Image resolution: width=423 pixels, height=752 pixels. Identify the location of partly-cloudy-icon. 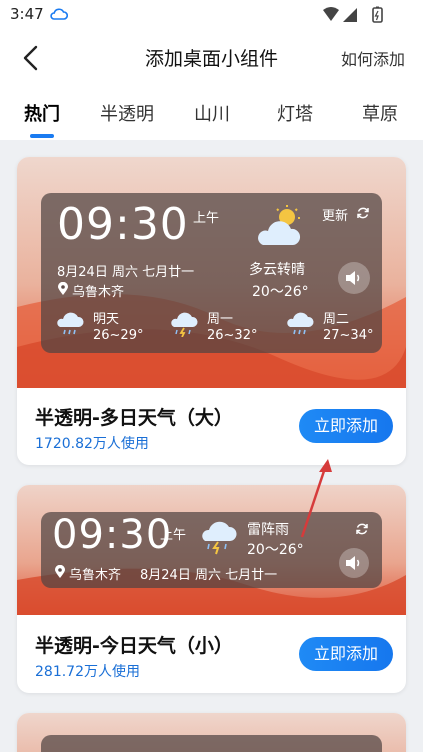
(279, 225).